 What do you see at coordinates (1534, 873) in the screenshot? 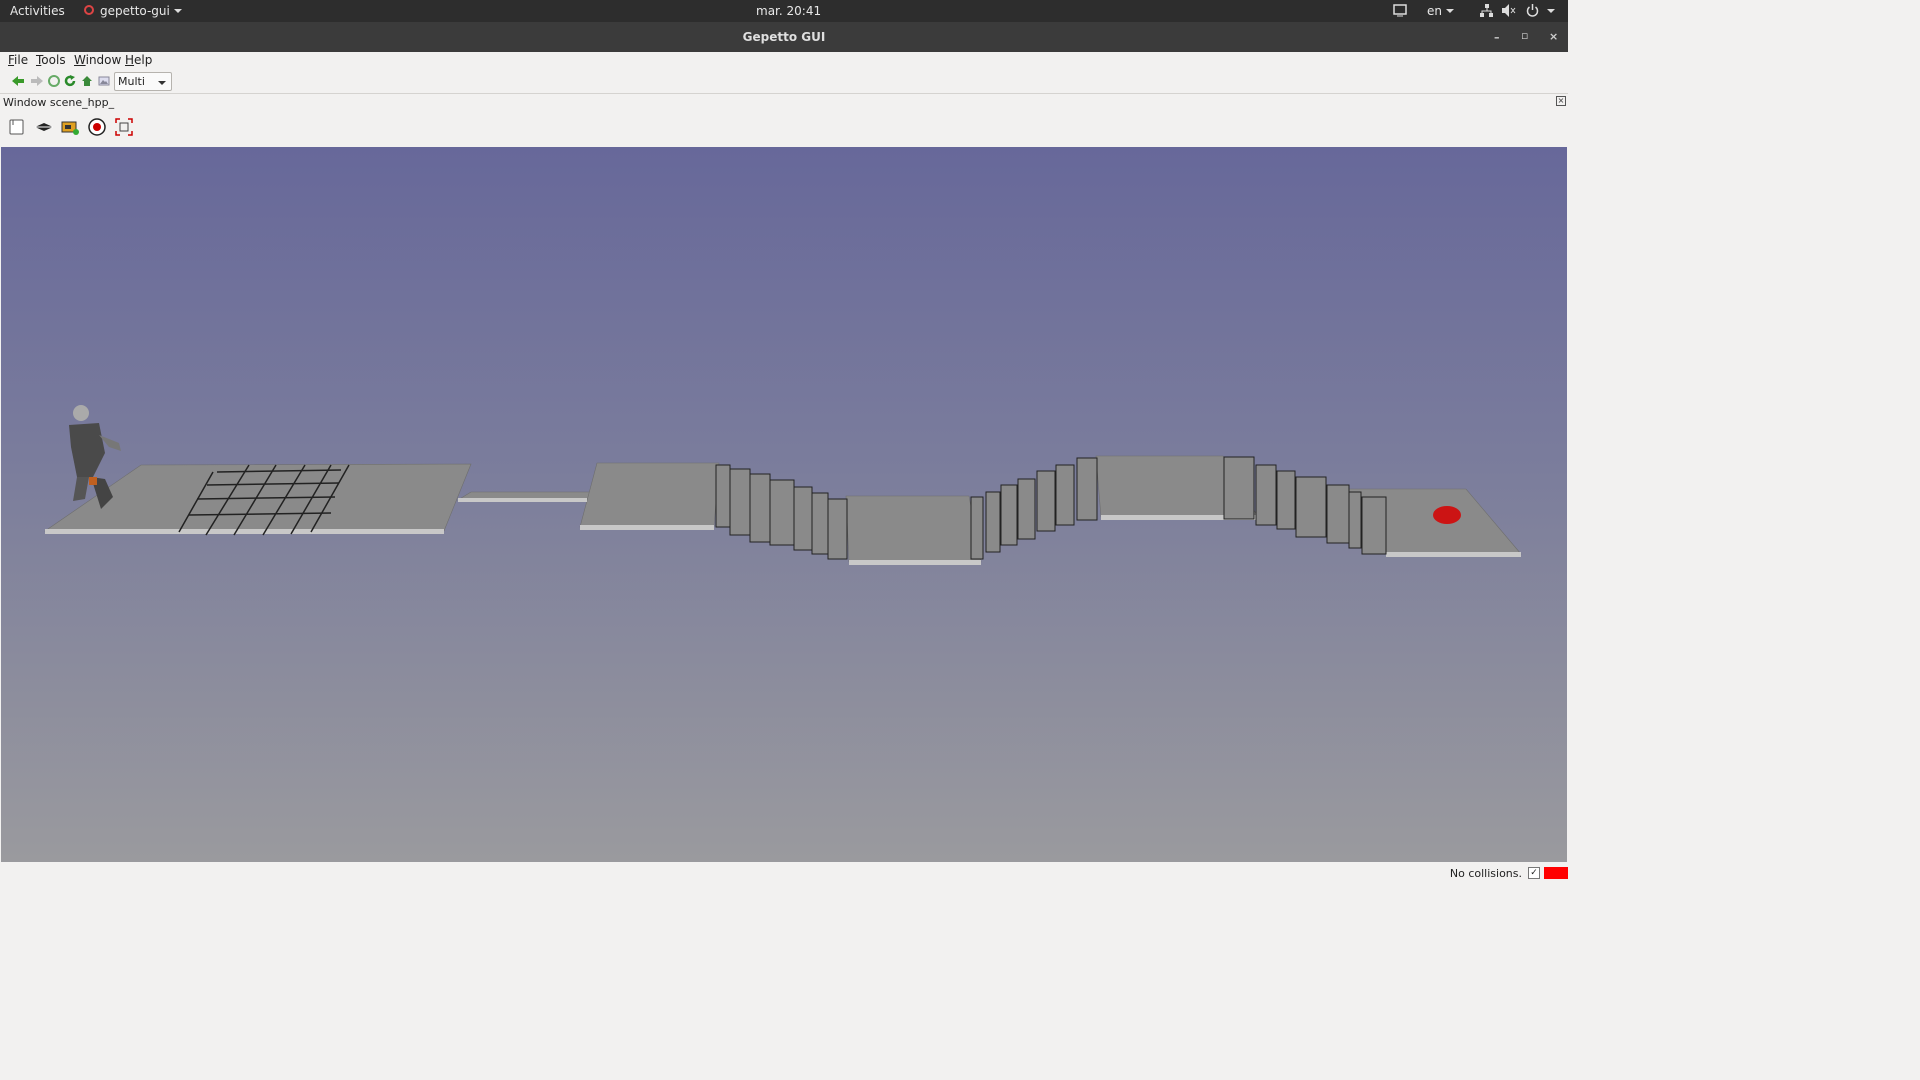
I see `collision-checkbox: ✓` at bounding box center [1534, 873].